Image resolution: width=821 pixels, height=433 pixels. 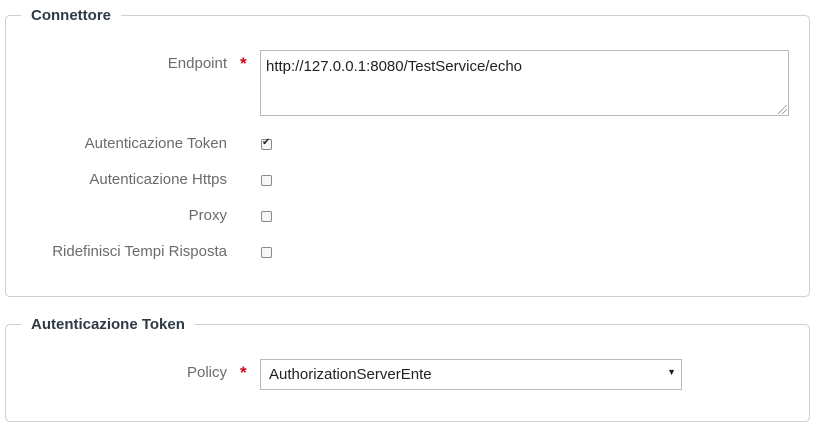 What do you see at coordinates (782, 109) in the screenshot?
I see `resize-grip-icon` at bounding box center [782, 109].